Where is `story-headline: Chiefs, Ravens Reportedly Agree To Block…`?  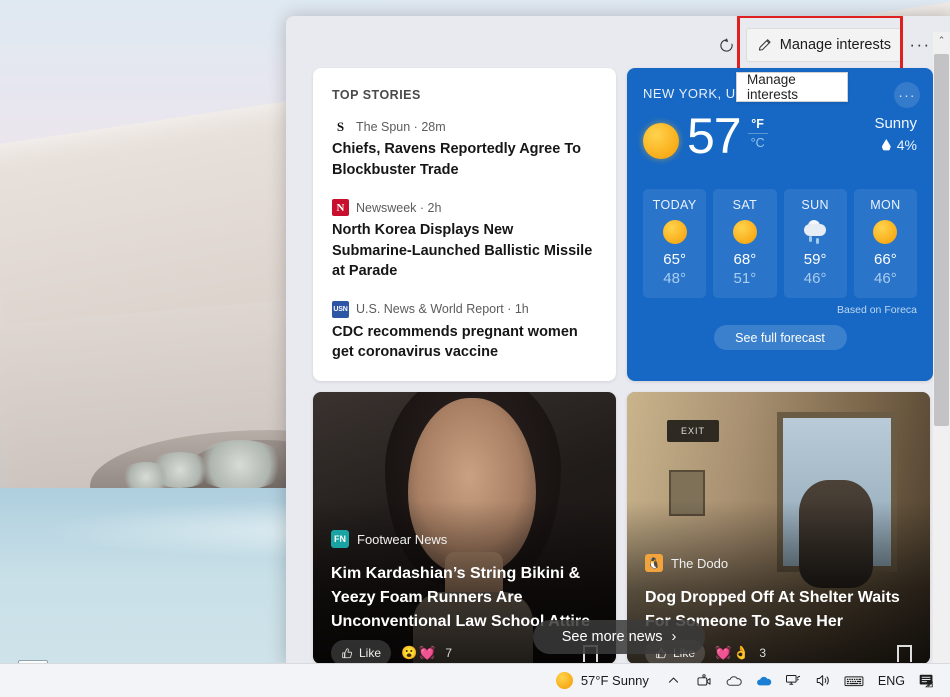
story-headline: Chiefs, Ravens Reportedly Agree To Block… is located at coordinates (464, 159).